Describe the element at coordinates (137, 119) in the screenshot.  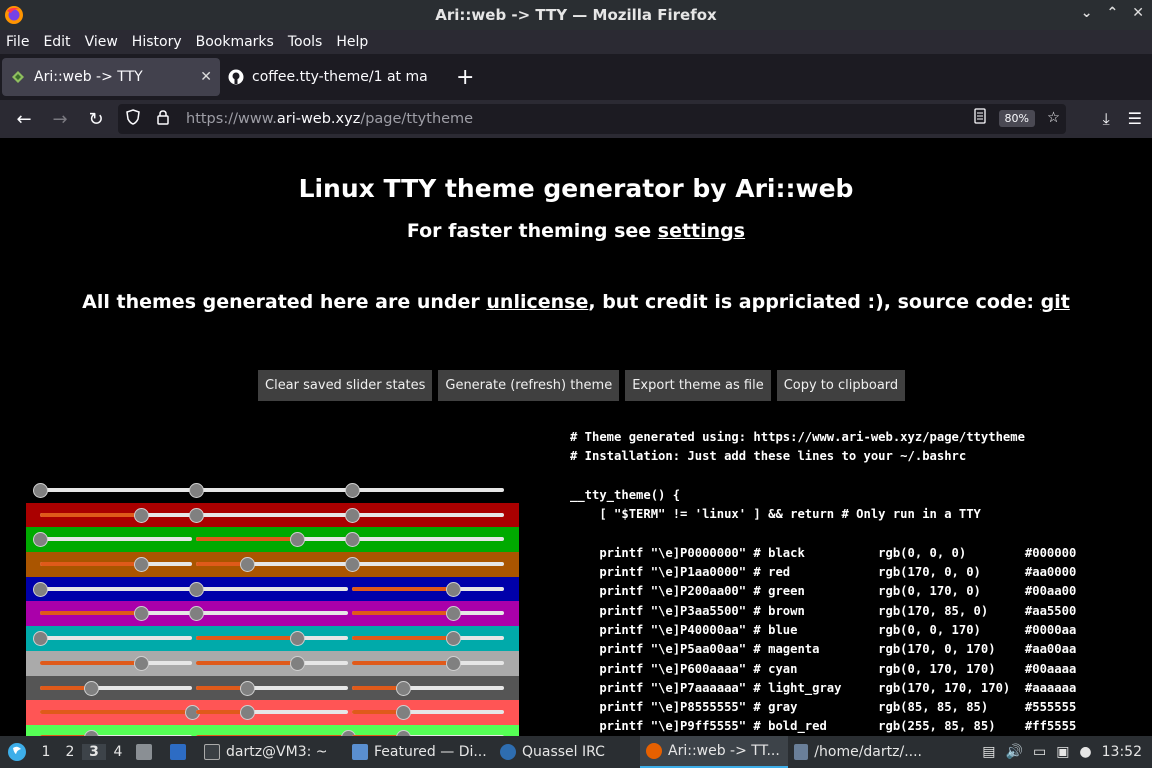
I see `shield-icon` at that location.